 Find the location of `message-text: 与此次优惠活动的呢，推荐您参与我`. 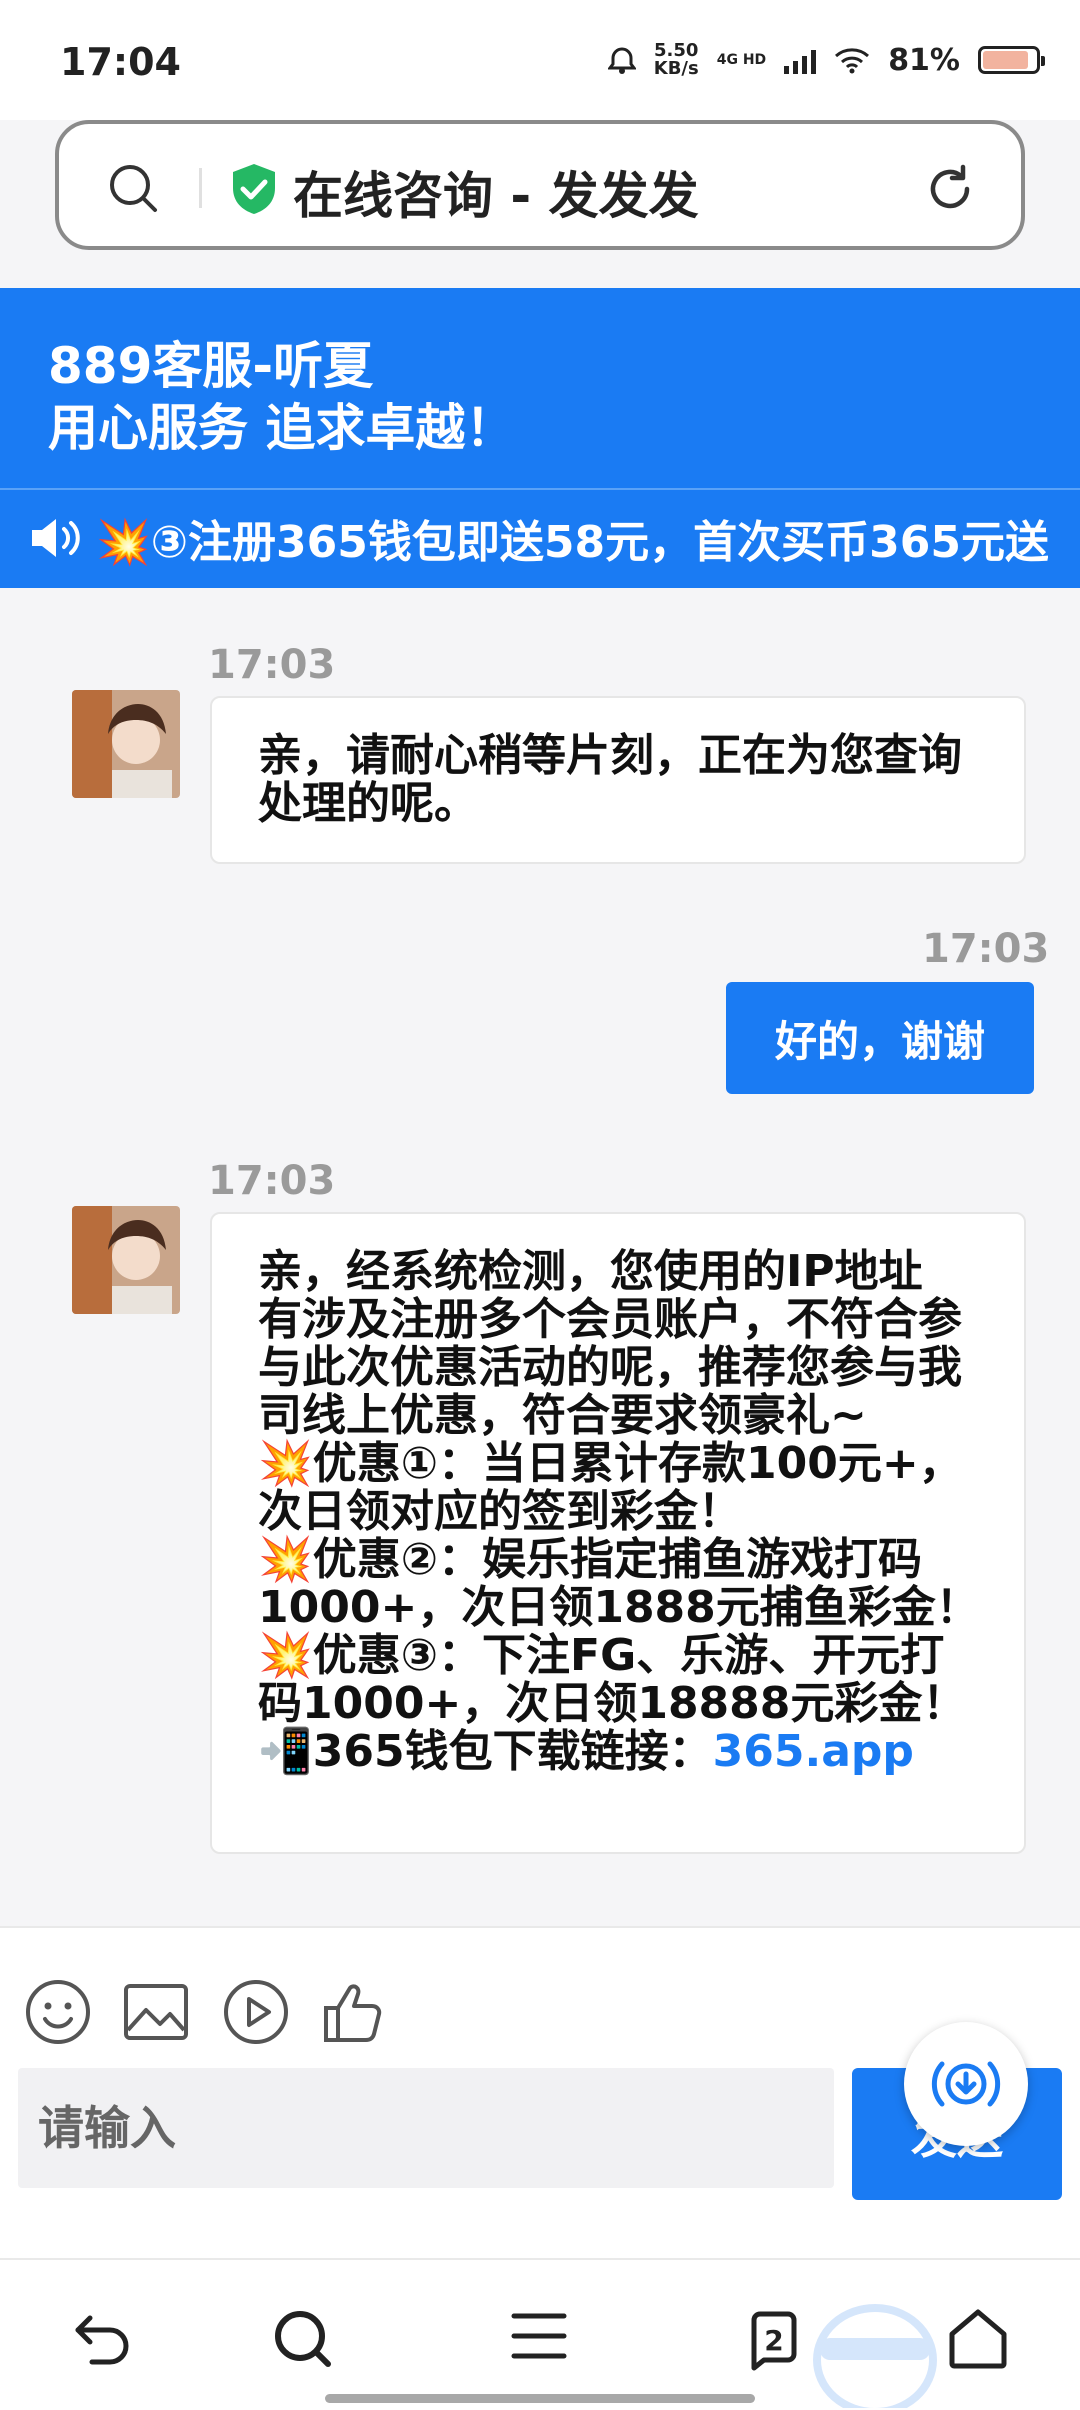

message-text: 与此次优惠活动的呢，推荐您参与我 is located at coordinates (610, 1367).